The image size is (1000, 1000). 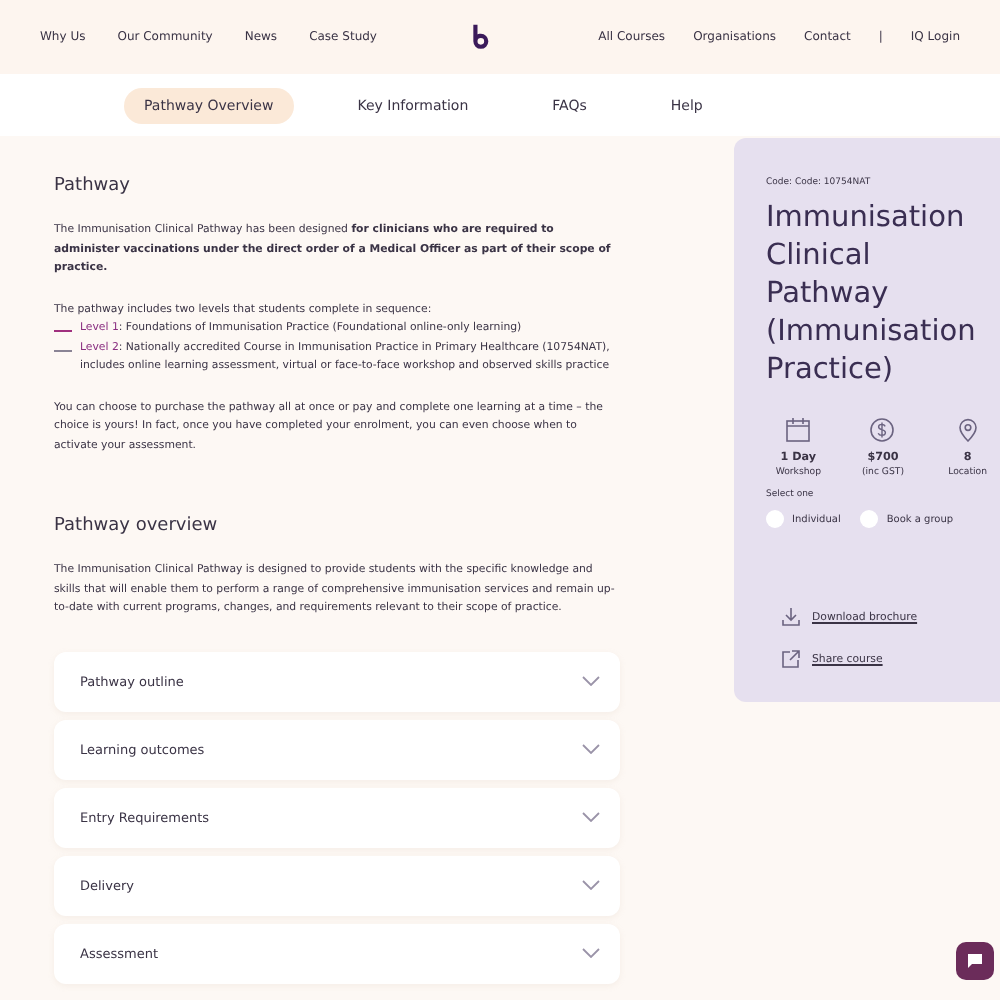 What do you see at coordinates (480, 37) in the screenshot?
I see `logo-icon` at bounding box center [480, 37].